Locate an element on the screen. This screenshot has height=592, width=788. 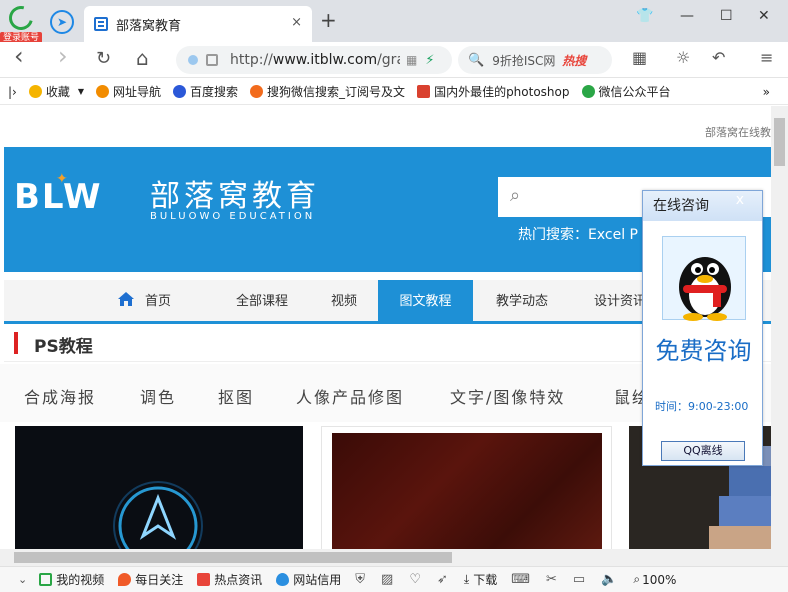
penguin-icon is located at coordinates (705, 289).